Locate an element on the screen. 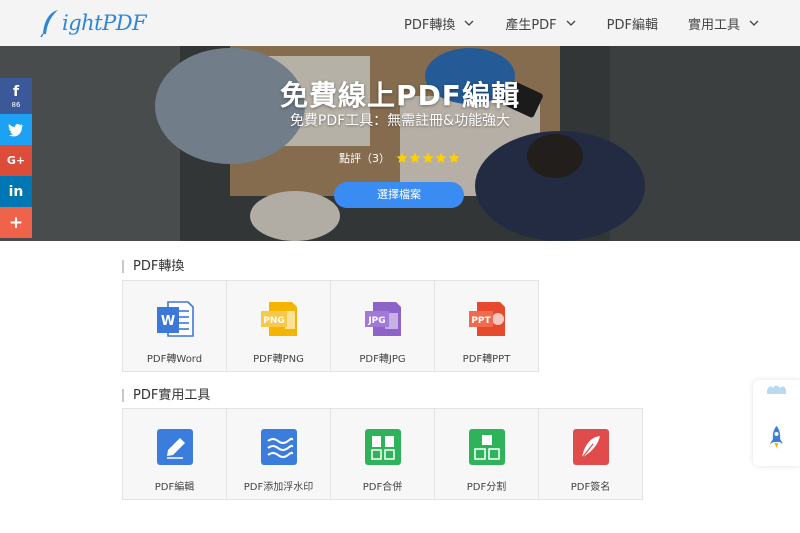  floating-widget-icons is located at coordinates (776, 416).